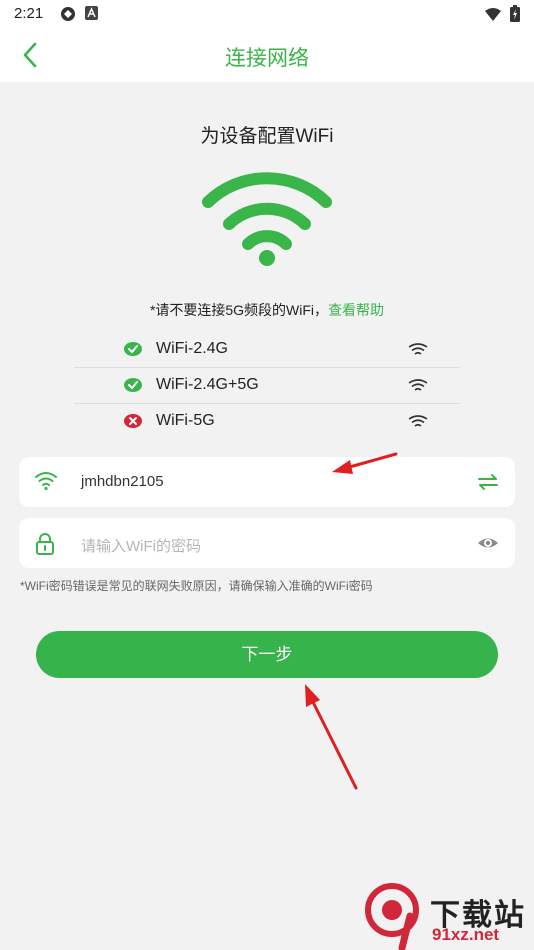 This screenshot has width=534, height=950. What do you see at coordinates (46, 481) in the screenshot?
I see `wifi-icon` at bounding box center [46, 481].